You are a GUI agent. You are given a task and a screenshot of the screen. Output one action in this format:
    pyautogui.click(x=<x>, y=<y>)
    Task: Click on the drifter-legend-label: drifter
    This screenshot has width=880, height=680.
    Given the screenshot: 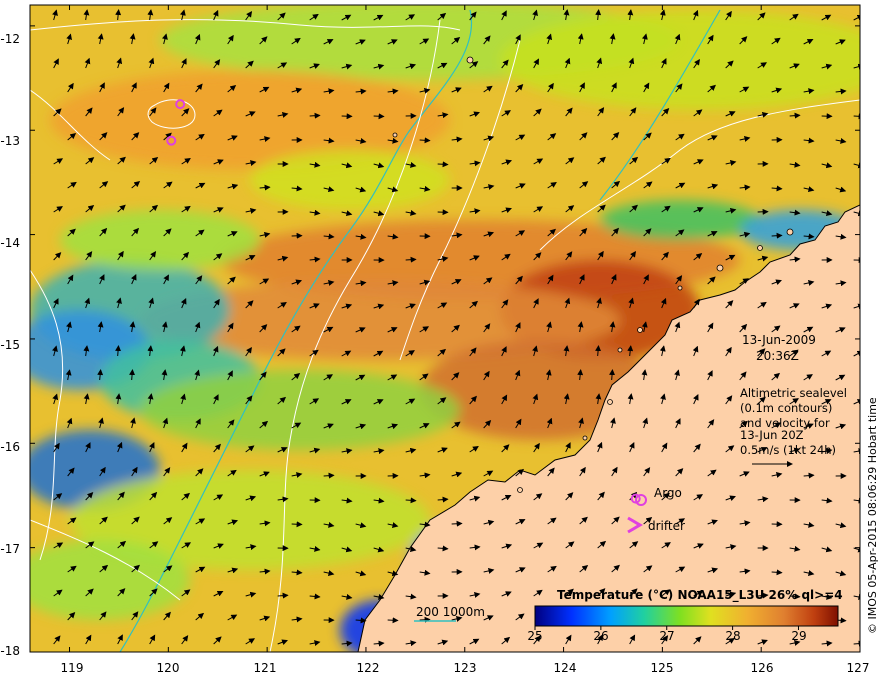 What is the action you would take?
    pyautogui.click(x=666, y=526)
    